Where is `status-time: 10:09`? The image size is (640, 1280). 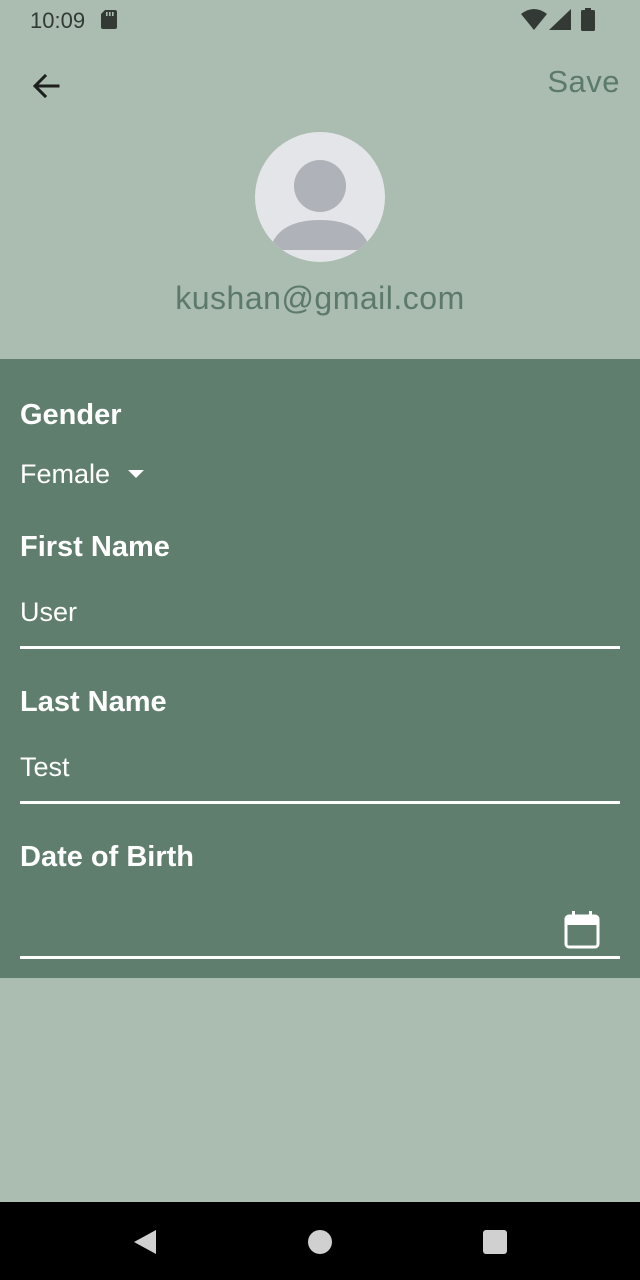
status-time: 10:09 is located at coordinates (58, 20).